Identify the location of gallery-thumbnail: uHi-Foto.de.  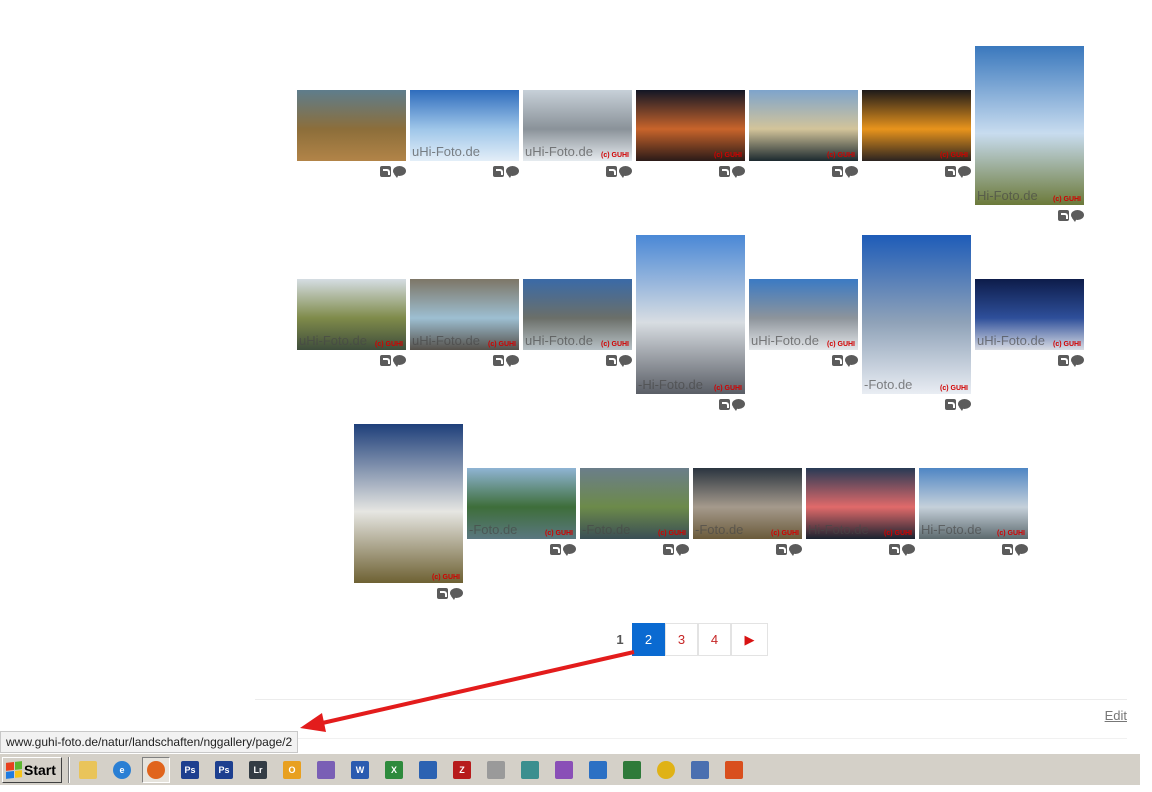
(464, 125).